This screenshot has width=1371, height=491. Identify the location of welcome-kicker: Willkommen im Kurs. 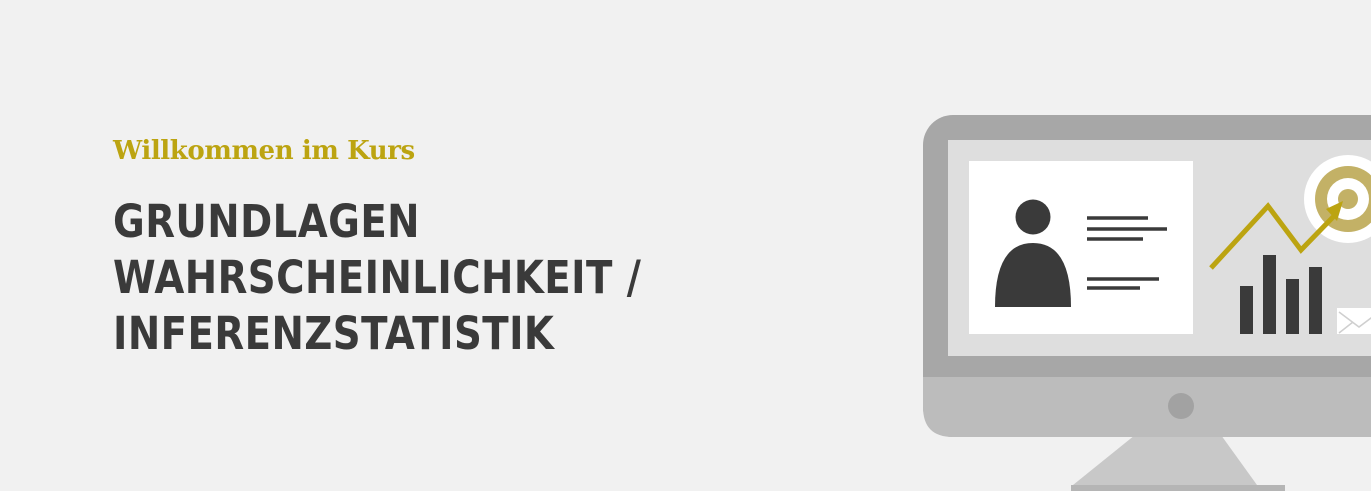
(264, 151).